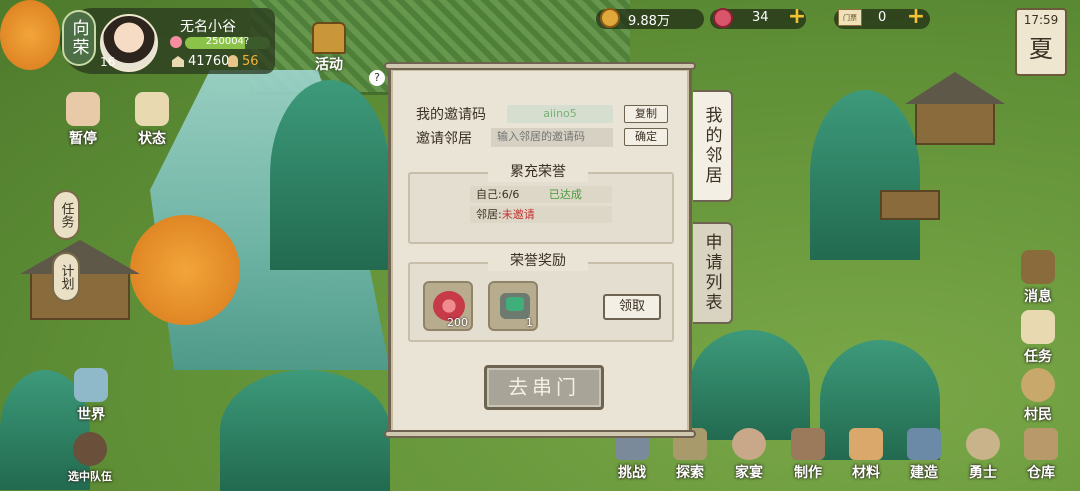 The image size is (1080, 491). I want to click on bottom-label: 家宴, so click(749, 473).